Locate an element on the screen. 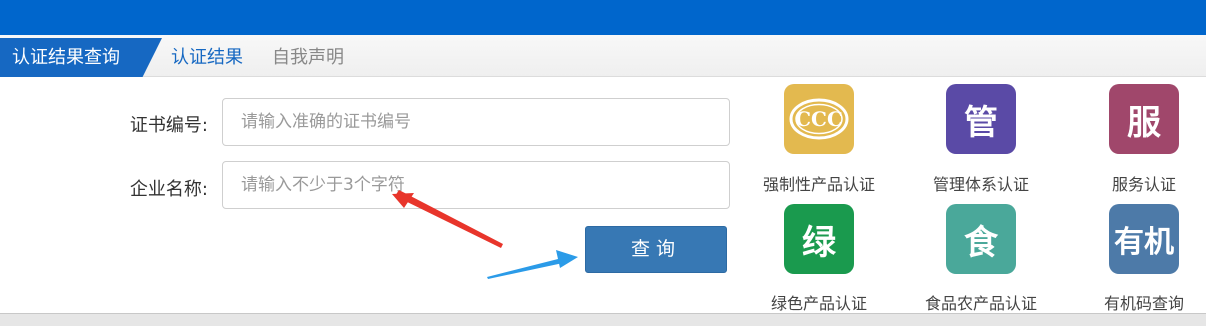 The image size is (1206, 326). service-food-agri: 食 食品农产品认证 is located at coordinates (981, 259).